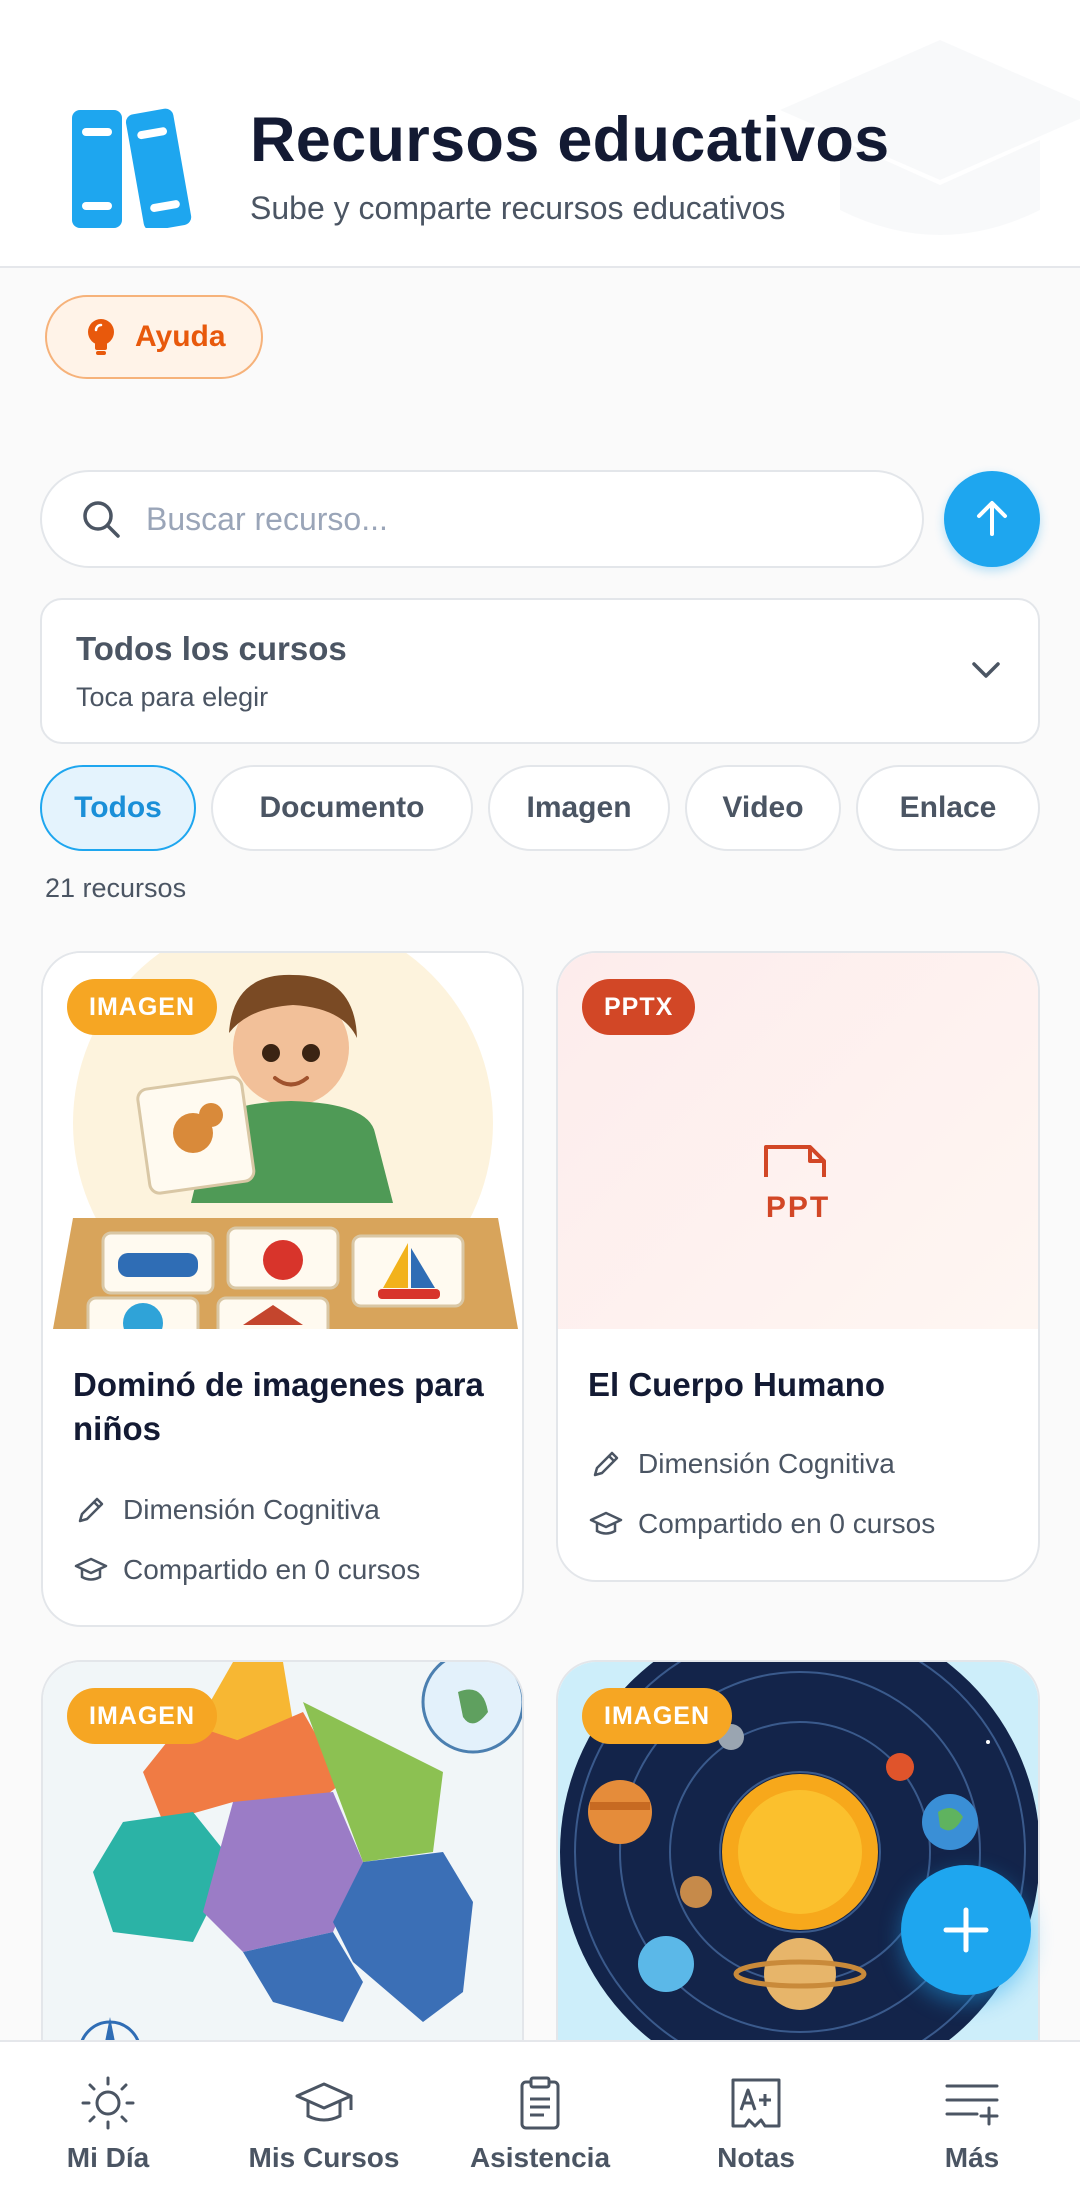  Describe the element at coordinates (972, 2105) in the screenshot. I see `menu-plus-icon` at that location.